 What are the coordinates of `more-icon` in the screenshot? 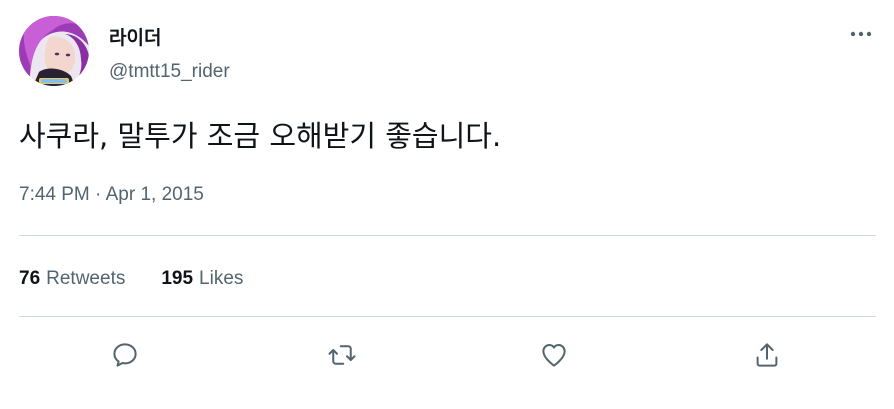 It's located at (861, 34).